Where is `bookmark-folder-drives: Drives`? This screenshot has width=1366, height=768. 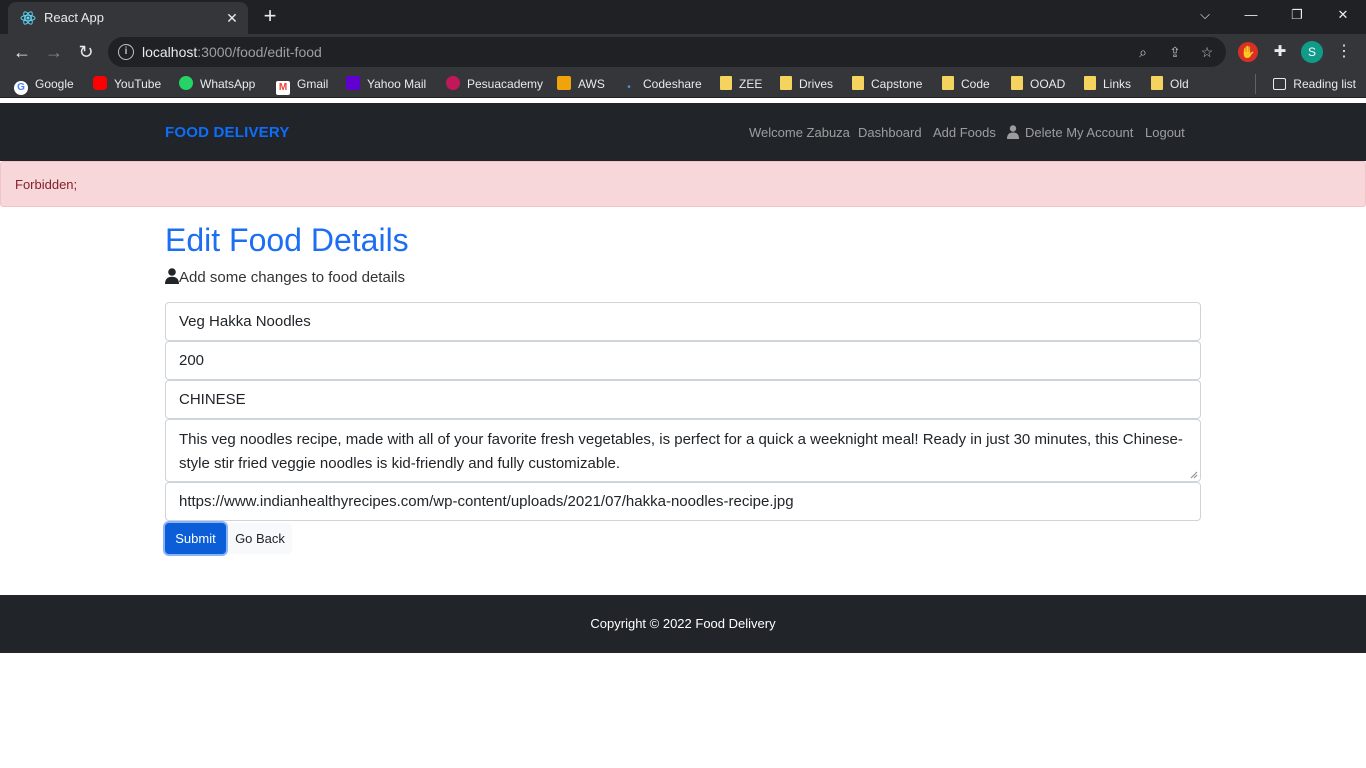 bookmark-folder-drives: Drives is located at coordinates (806, 84).